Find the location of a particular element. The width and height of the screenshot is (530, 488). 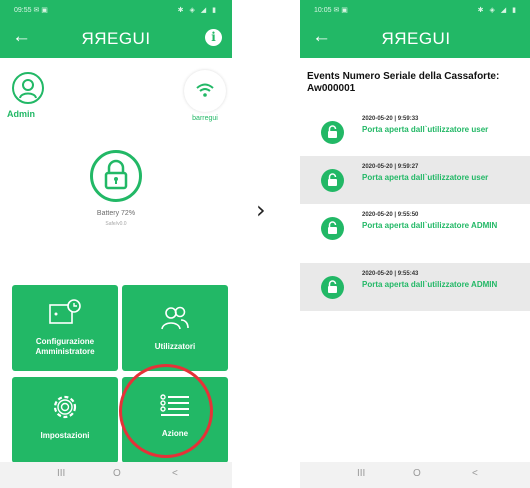

event-datetime: 2020-05-20 | 9:59:33 is located at coordinates (390, 119).